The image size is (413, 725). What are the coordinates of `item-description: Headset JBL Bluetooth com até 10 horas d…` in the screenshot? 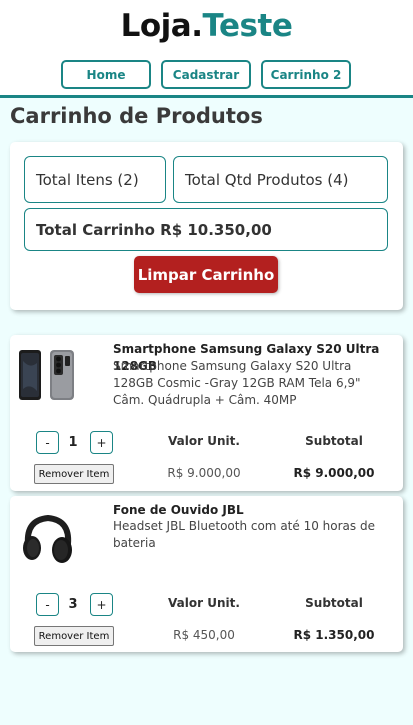 It's located at (244, 534).